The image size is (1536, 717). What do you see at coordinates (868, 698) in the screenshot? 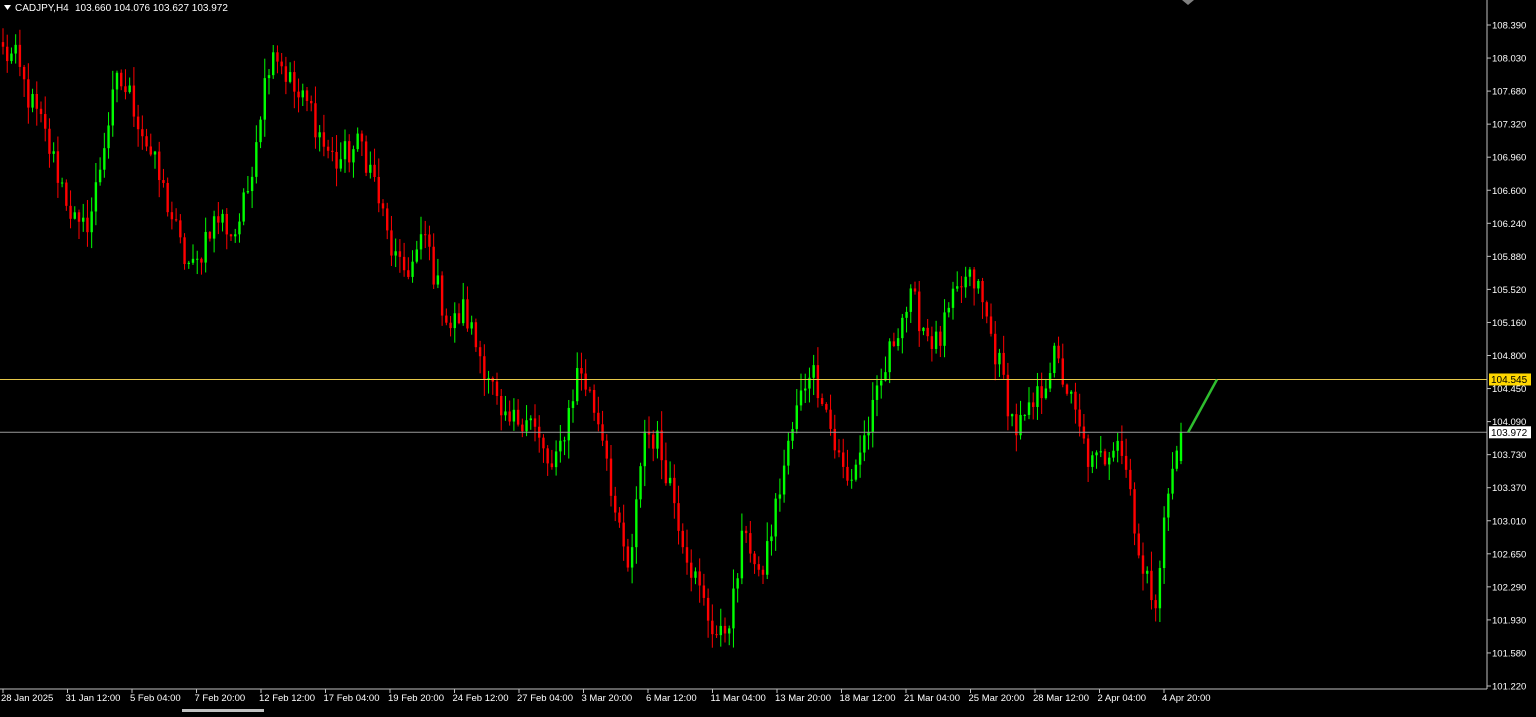
I see `time-tick-label: 18 Mar 12:00` at bounding box center [868, 698].